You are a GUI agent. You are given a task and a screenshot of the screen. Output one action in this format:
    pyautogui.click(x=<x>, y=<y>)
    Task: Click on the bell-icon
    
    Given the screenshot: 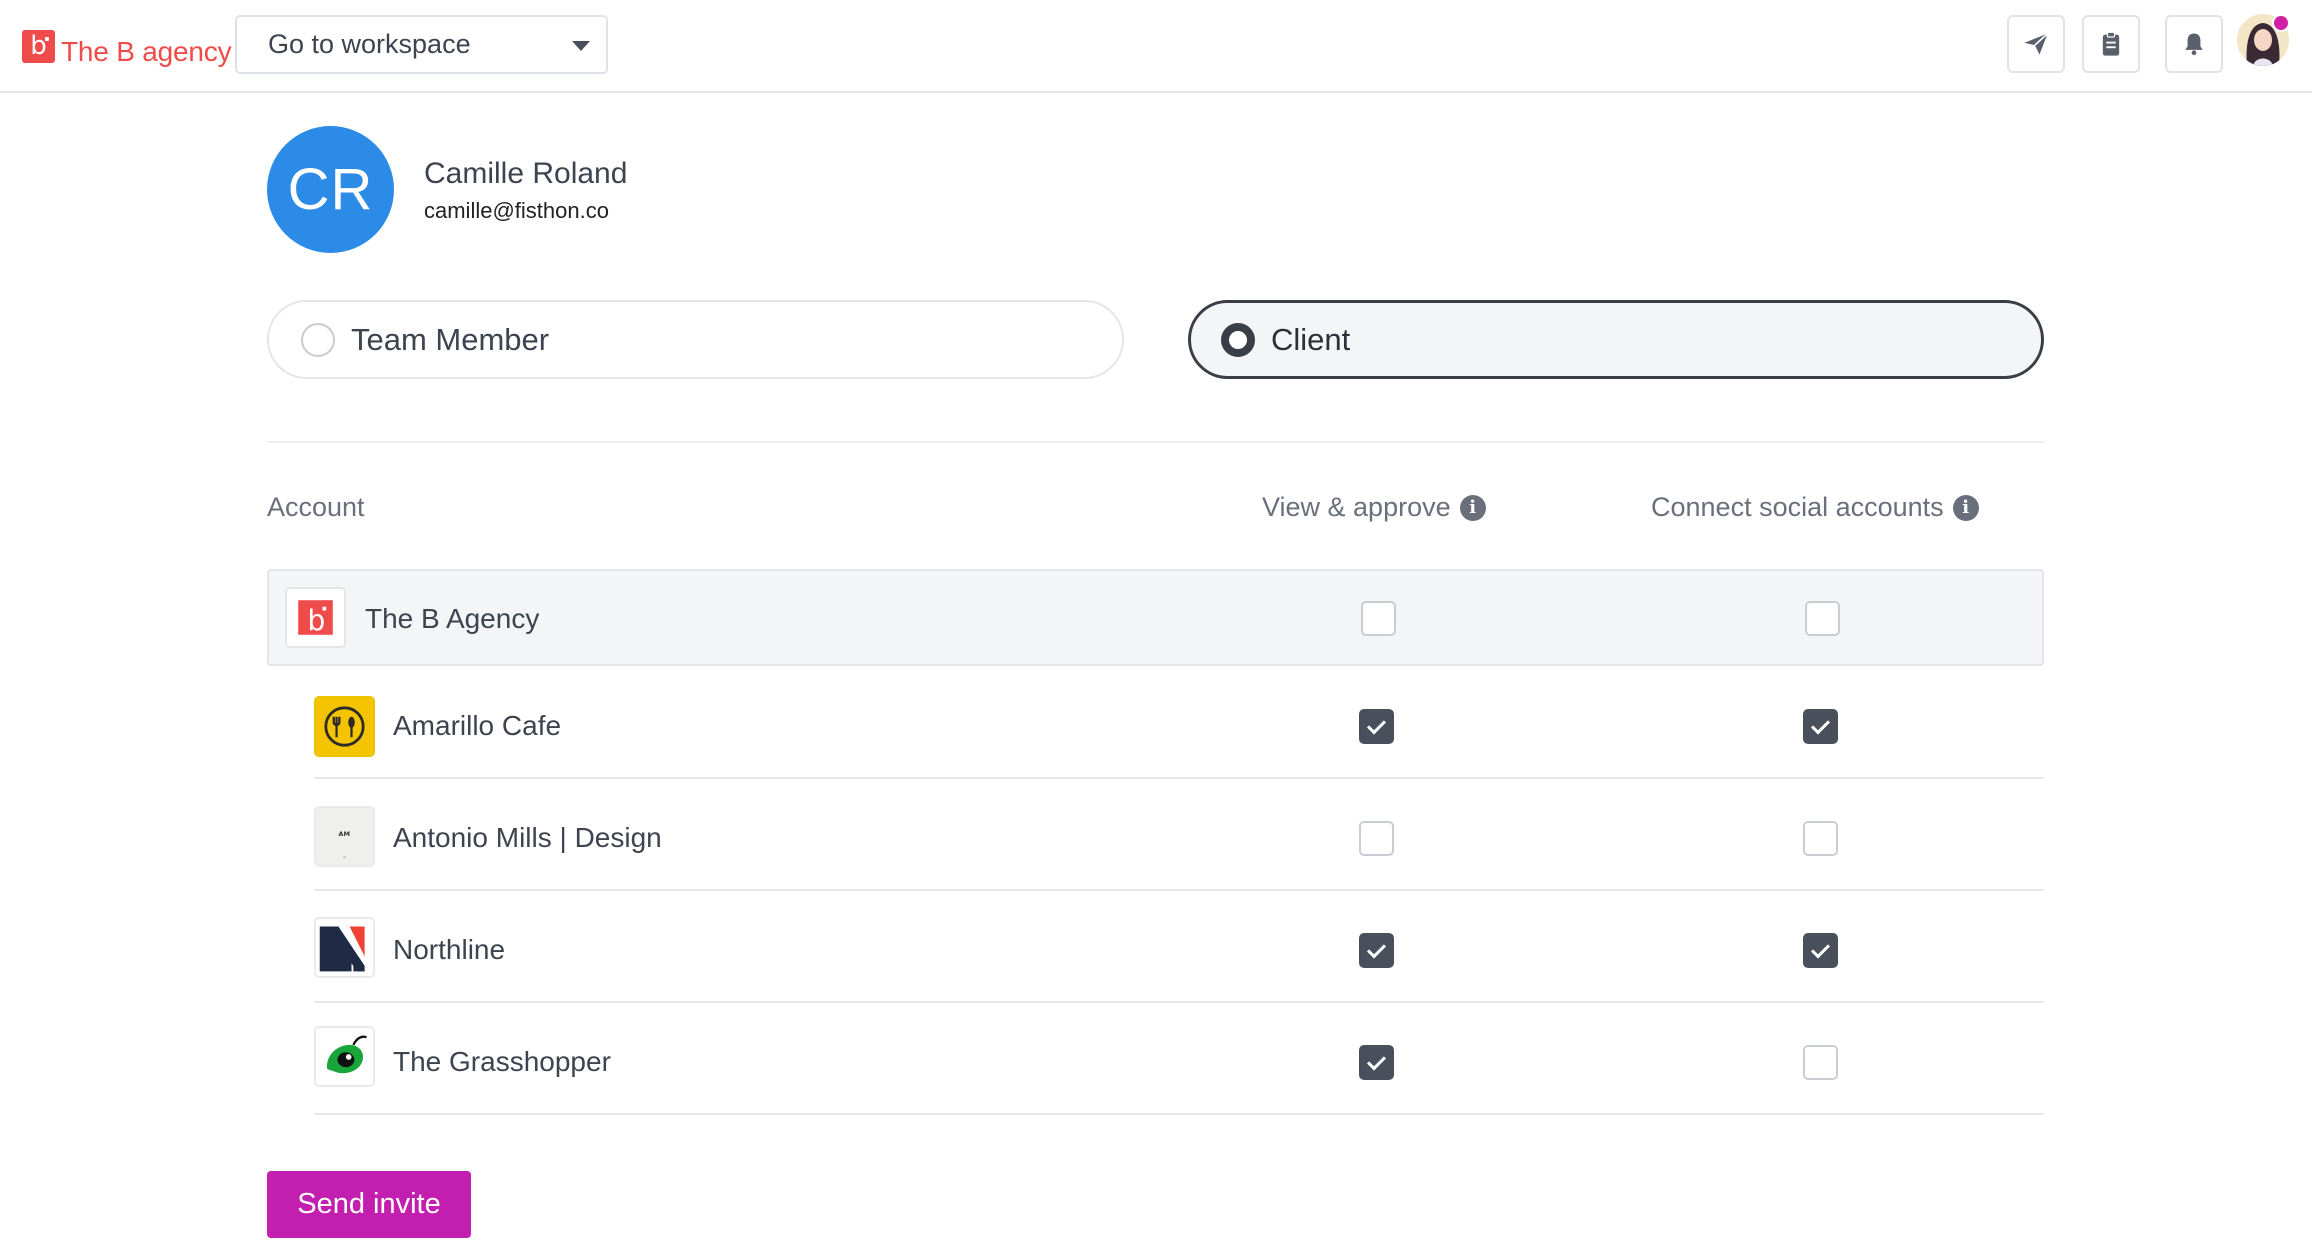 What is the action you would take?
    pyautogui.click(x=2194, y=44)
    